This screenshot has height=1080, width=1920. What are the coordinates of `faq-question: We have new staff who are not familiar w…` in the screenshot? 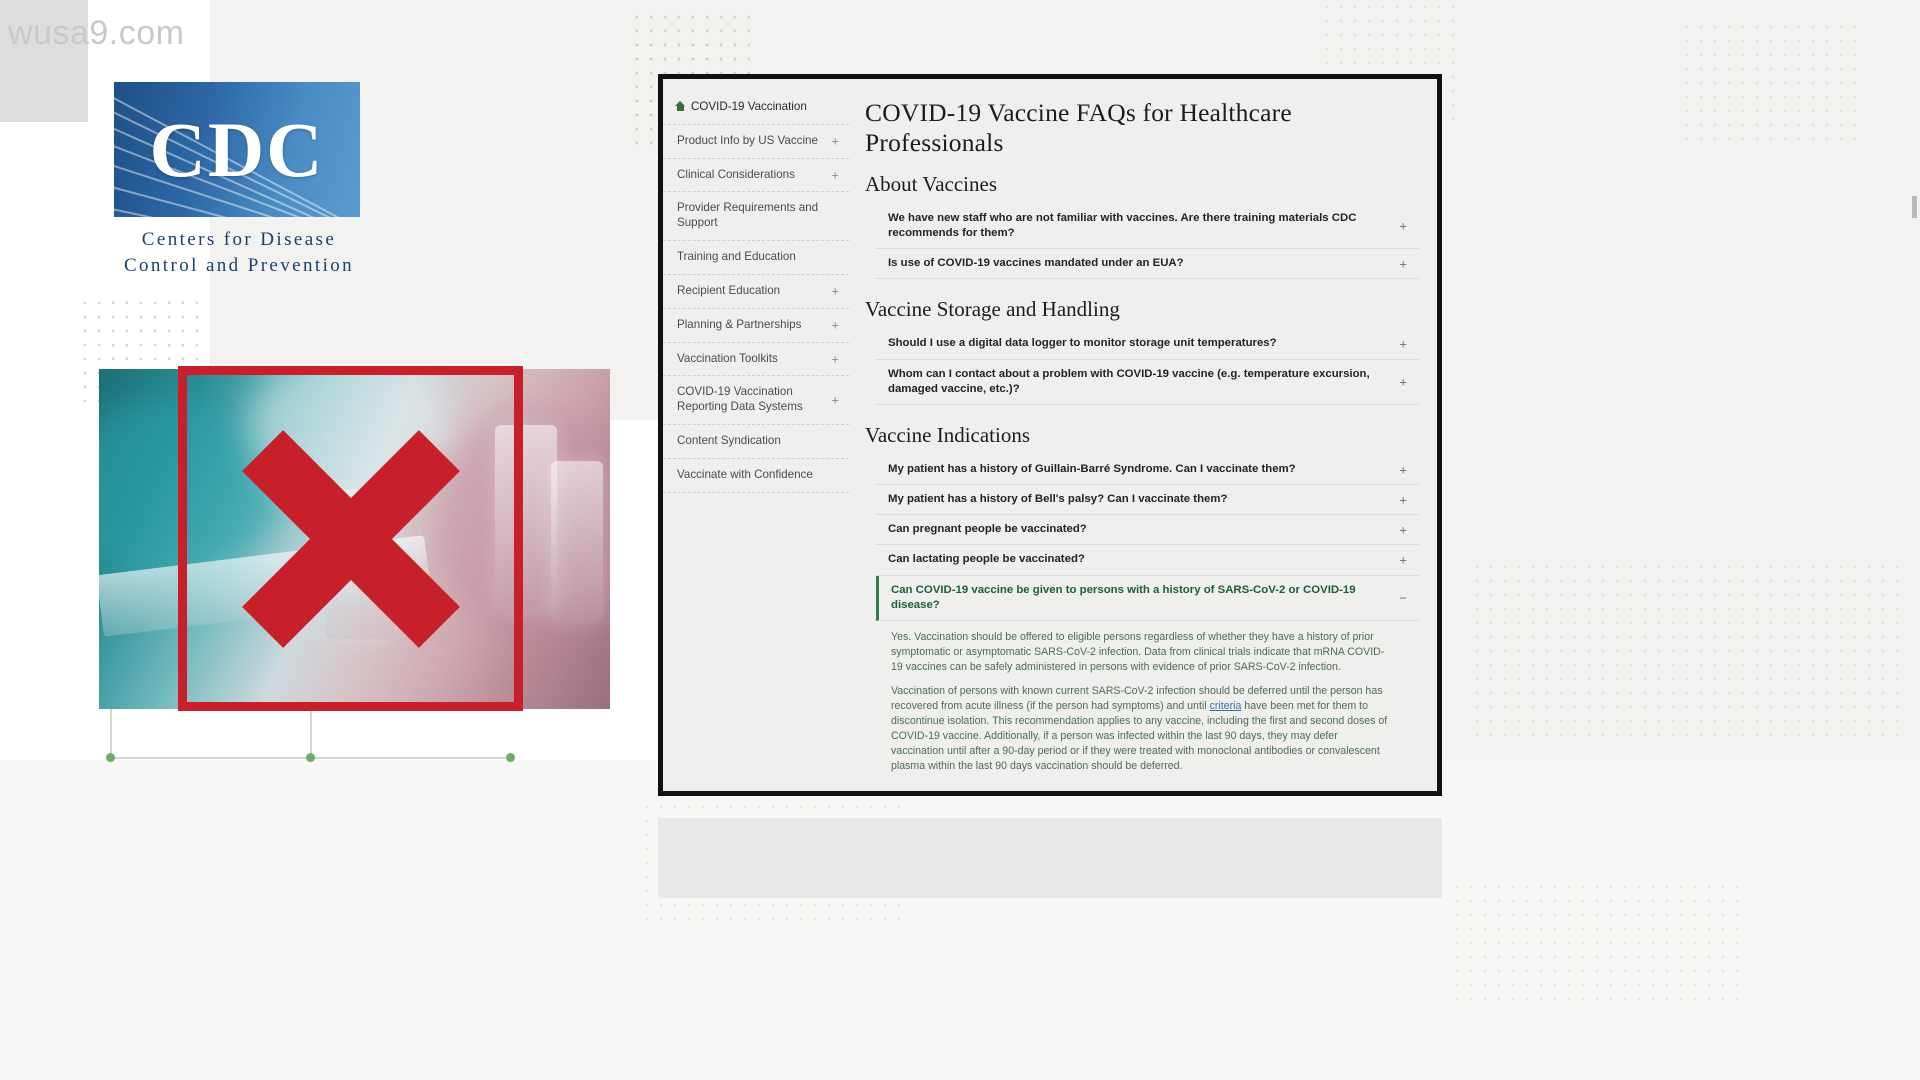 It's located at (1122, 226).